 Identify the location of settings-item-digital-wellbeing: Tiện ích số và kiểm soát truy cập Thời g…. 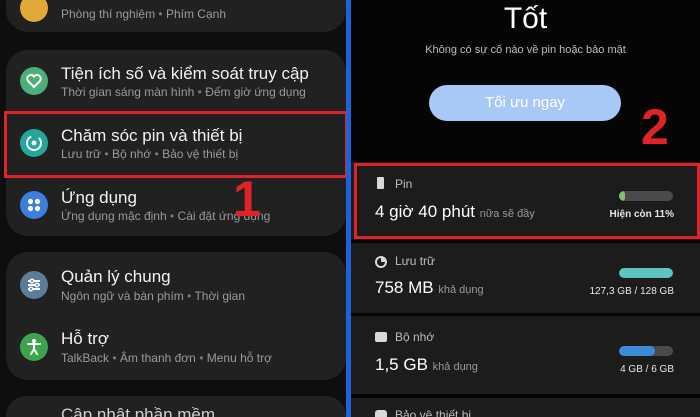
(176, 81).